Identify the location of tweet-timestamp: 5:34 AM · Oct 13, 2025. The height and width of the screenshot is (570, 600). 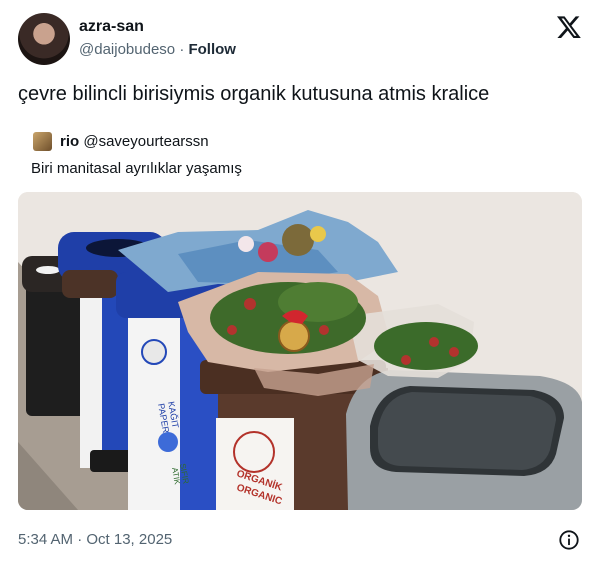
(95, 539).